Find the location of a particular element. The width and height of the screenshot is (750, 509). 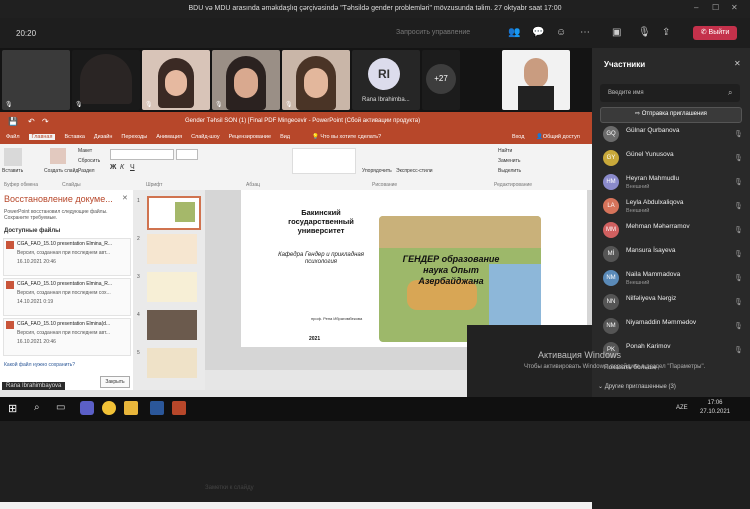

save-icon: 💾 is located at coordinates (13, 121).